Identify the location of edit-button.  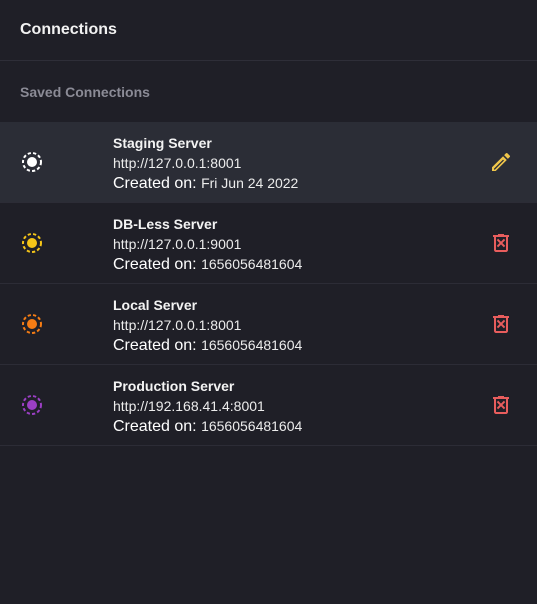
(501, 162).